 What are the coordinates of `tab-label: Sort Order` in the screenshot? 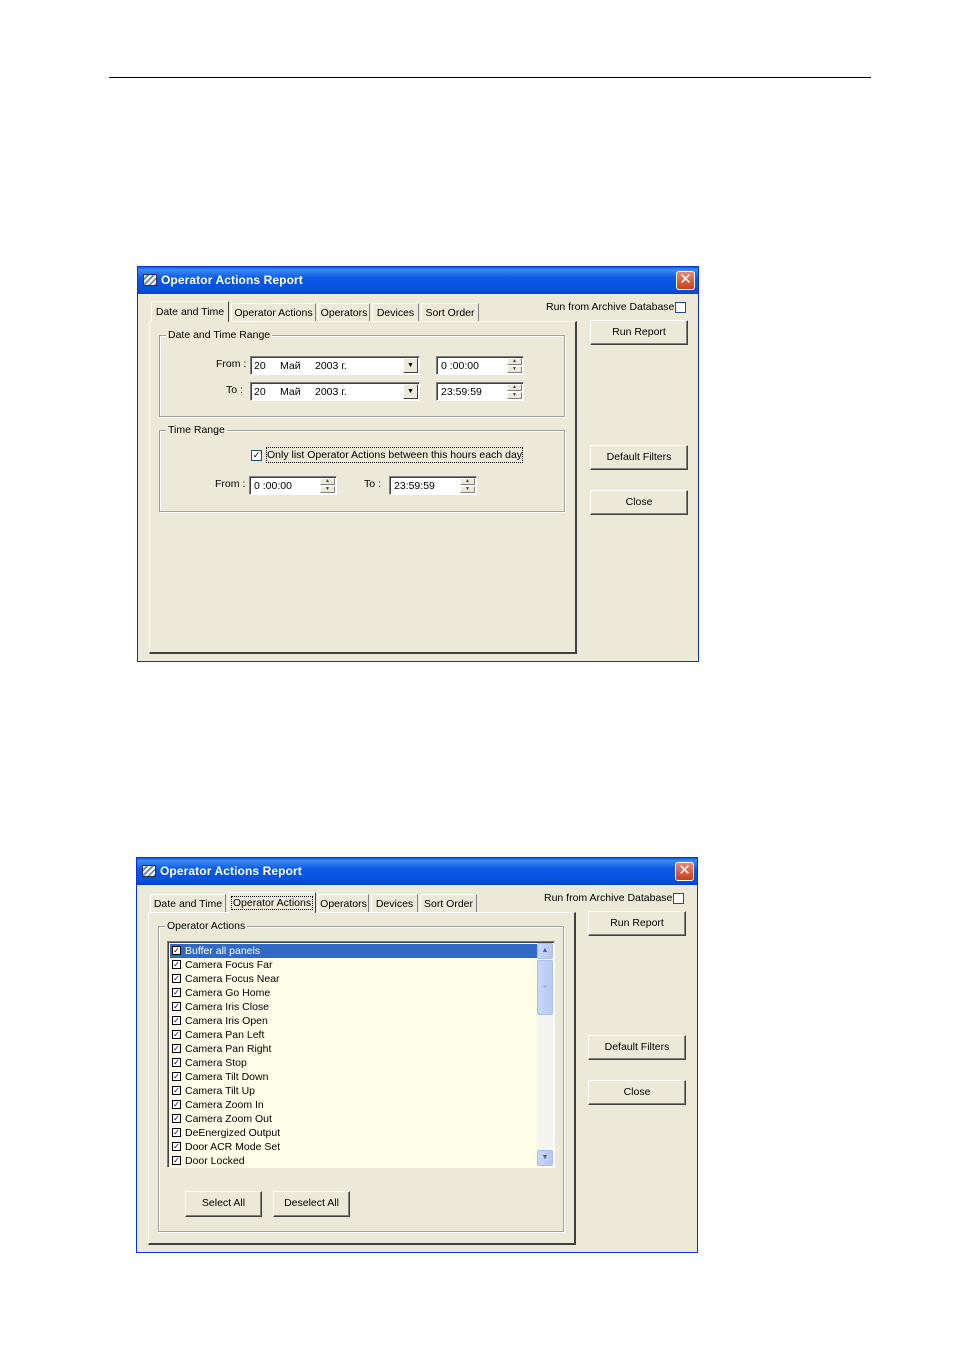 It's located at (448, 904).